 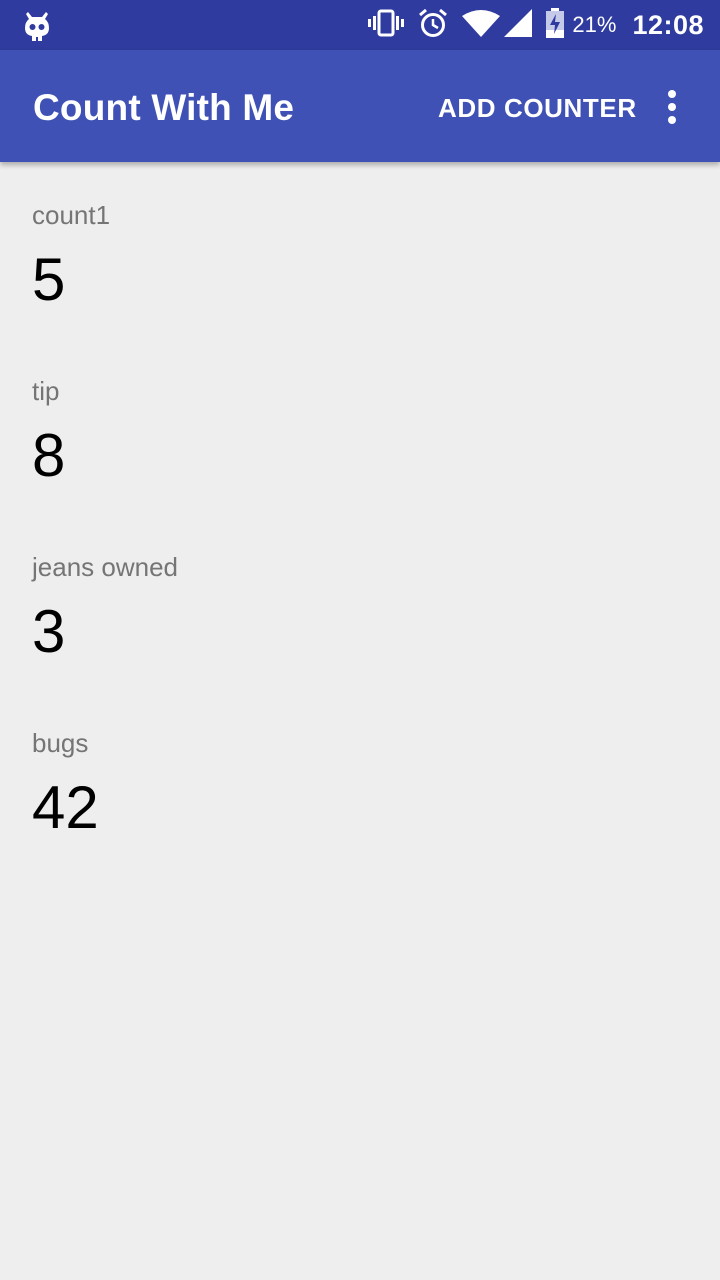 I want to click on more-vert-icon, so click(x=672, y=107).